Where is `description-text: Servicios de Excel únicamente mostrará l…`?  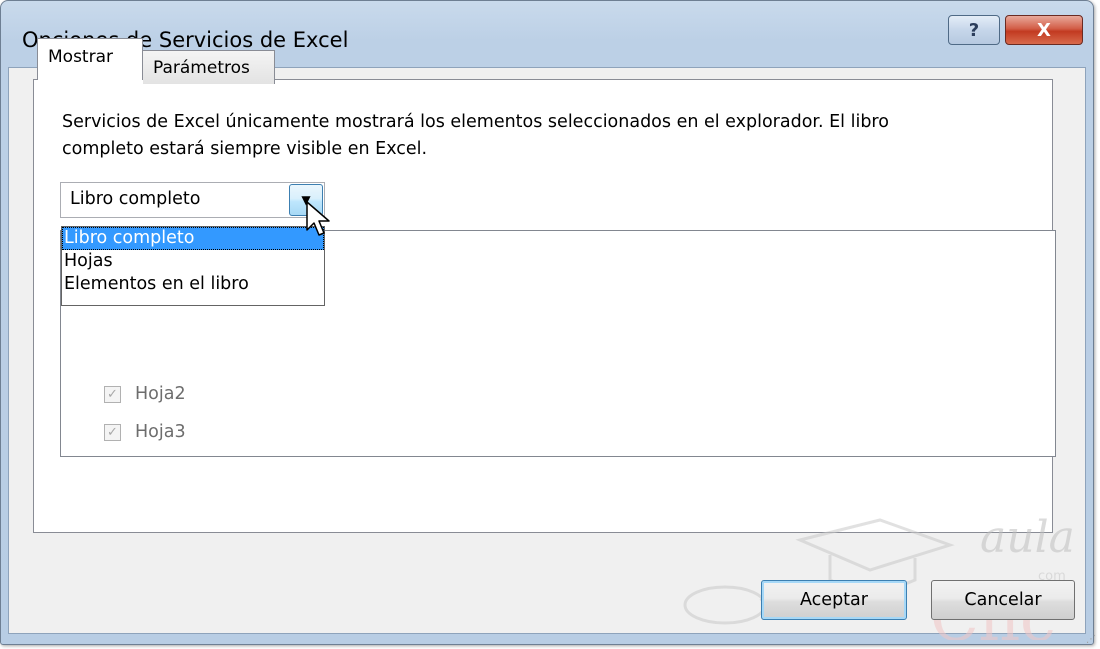
description-text: Servicios de Excel únicamente mostrará l… is located at coordinates (532, 136).